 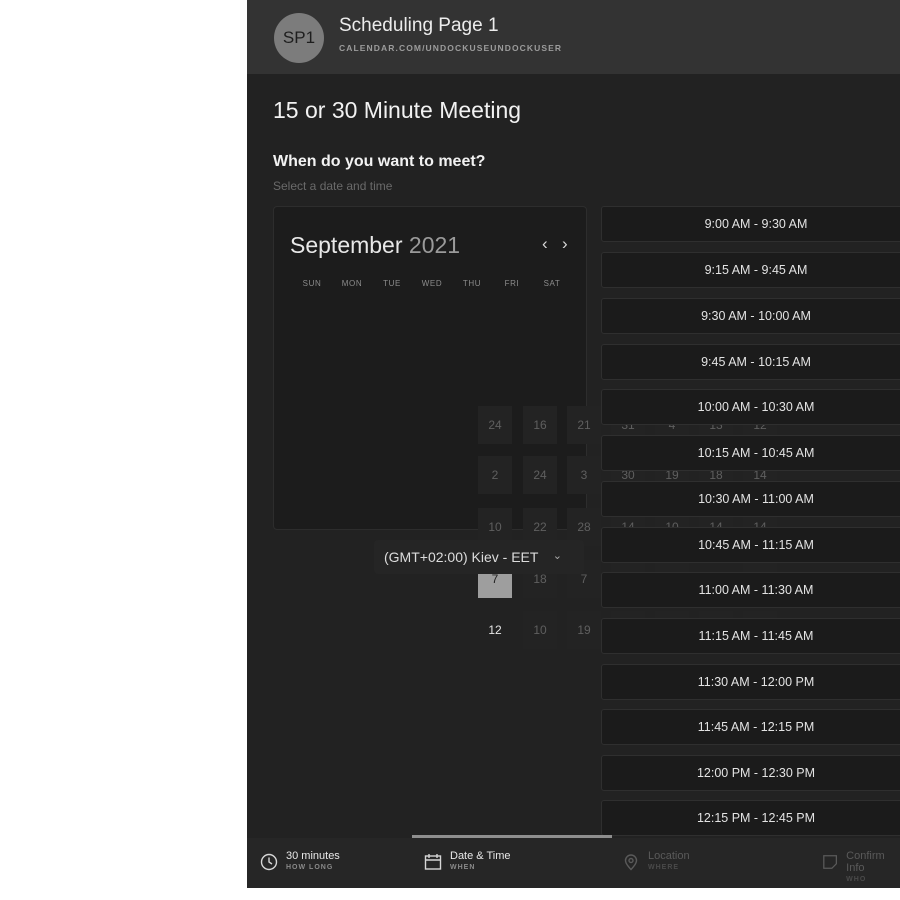 What do you see at coordinates (450, 48) in the screenshot?
I see `page-url: CALENDAR.COM/UNDOCKUSEUNDOCKUSER` at bounding box center [450, 48].